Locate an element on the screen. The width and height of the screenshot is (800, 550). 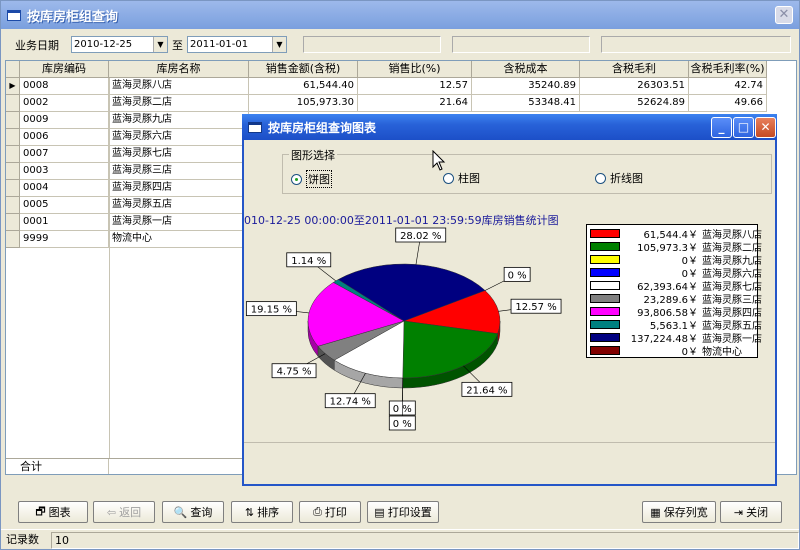
sort-button: ⇅ 排序 is located at coordinates (262, 512).